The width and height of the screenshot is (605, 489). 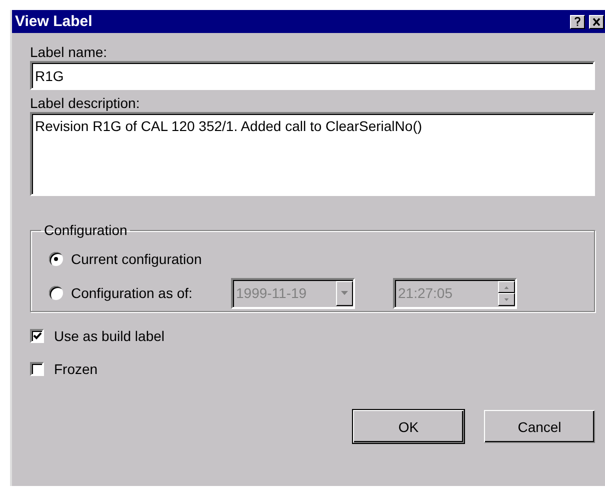 I want to click on option-label: Configuration as of:, so click(x=147, y=293).